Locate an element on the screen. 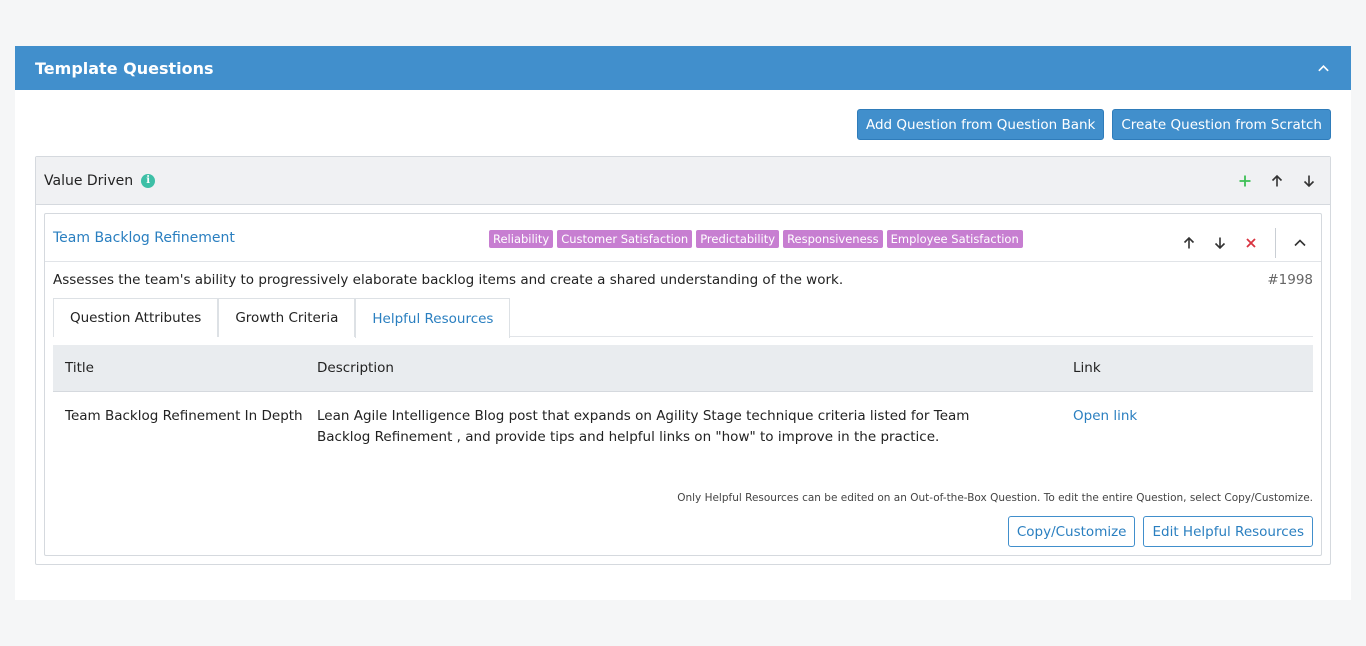 This screenshot has width=1366, height=646. create-from-scratch-button: Create Question from Scratch is located at coordinates (1221, 124).